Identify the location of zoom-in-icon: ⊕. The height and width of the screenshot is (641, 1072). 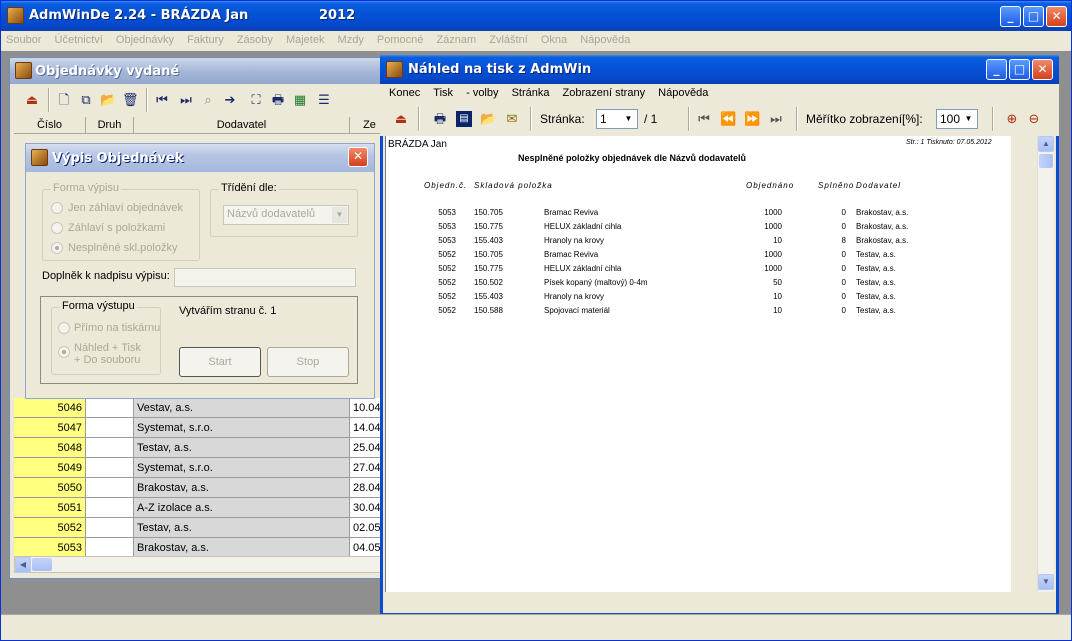
(1012, 119).